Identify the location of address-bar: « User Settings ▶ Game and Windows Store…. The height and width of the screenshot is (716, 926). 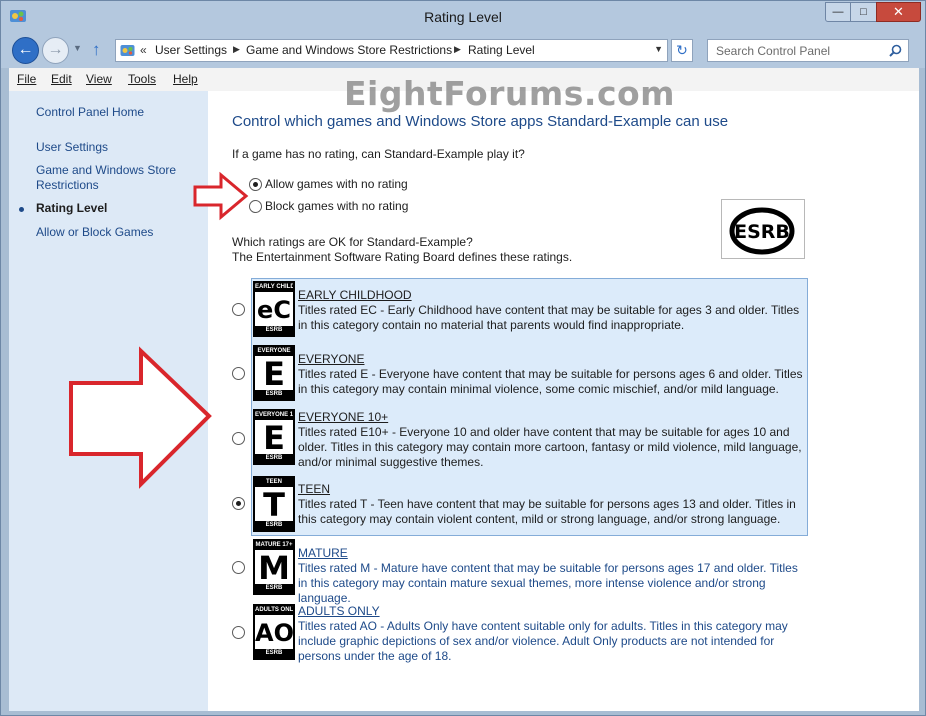
(391, 50).